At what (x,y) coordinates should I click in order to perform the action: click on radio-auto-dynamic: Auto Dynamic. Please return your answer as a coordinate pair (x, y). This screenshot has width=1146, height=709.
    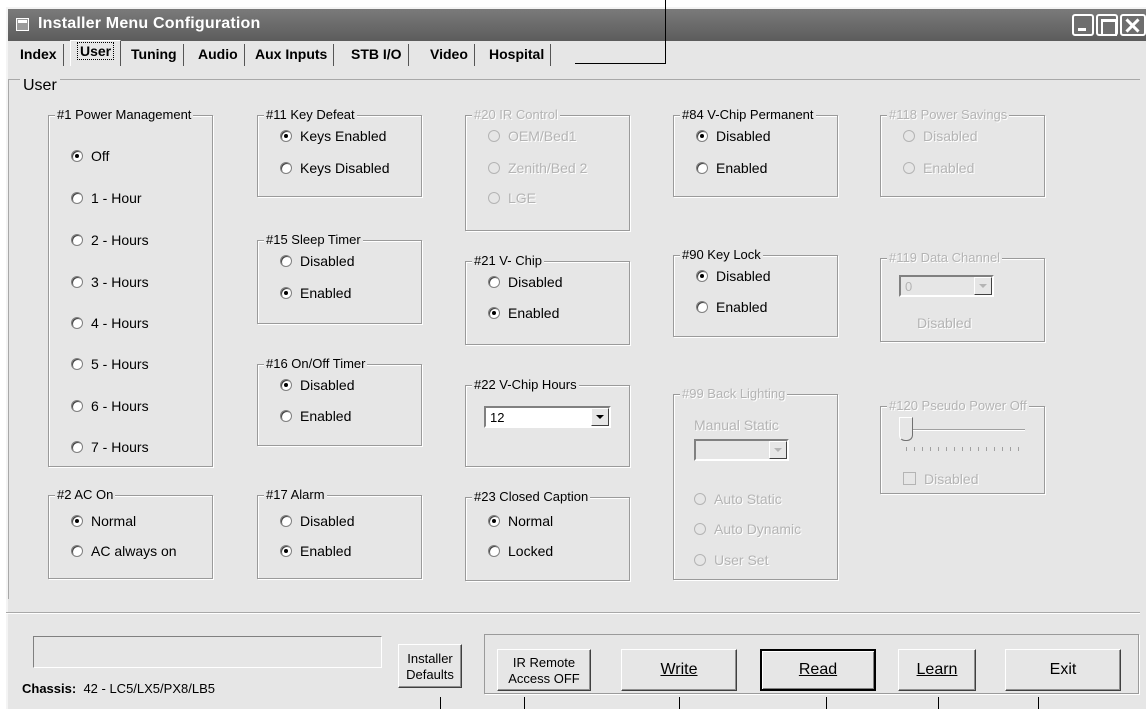
    Looking at the image, I should click on (747, 529).